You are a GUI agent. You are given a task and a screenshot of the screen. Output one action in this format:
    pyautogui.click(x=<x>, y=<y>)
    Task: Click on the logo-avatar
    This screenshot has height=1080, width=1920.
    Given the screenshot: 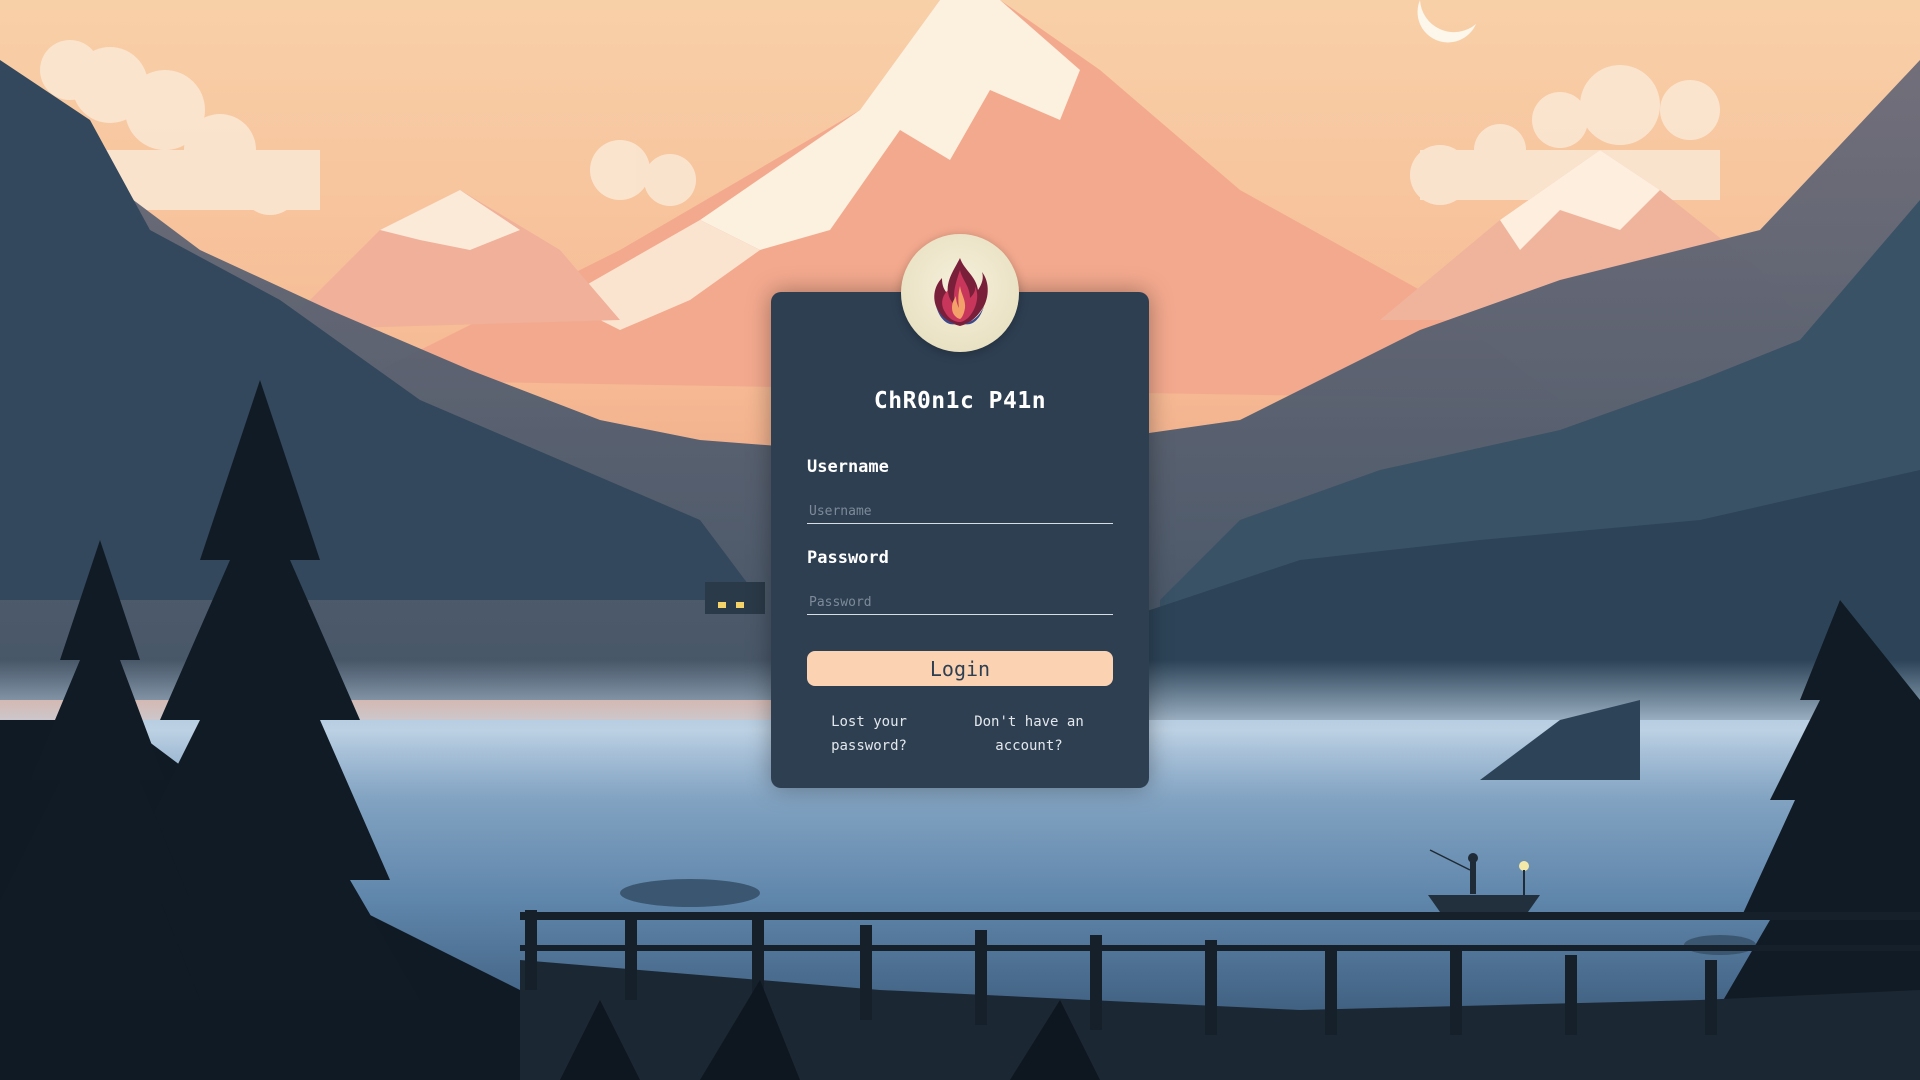 What is the action you would take?
    pyautogui.click(x=960, y=293)
    